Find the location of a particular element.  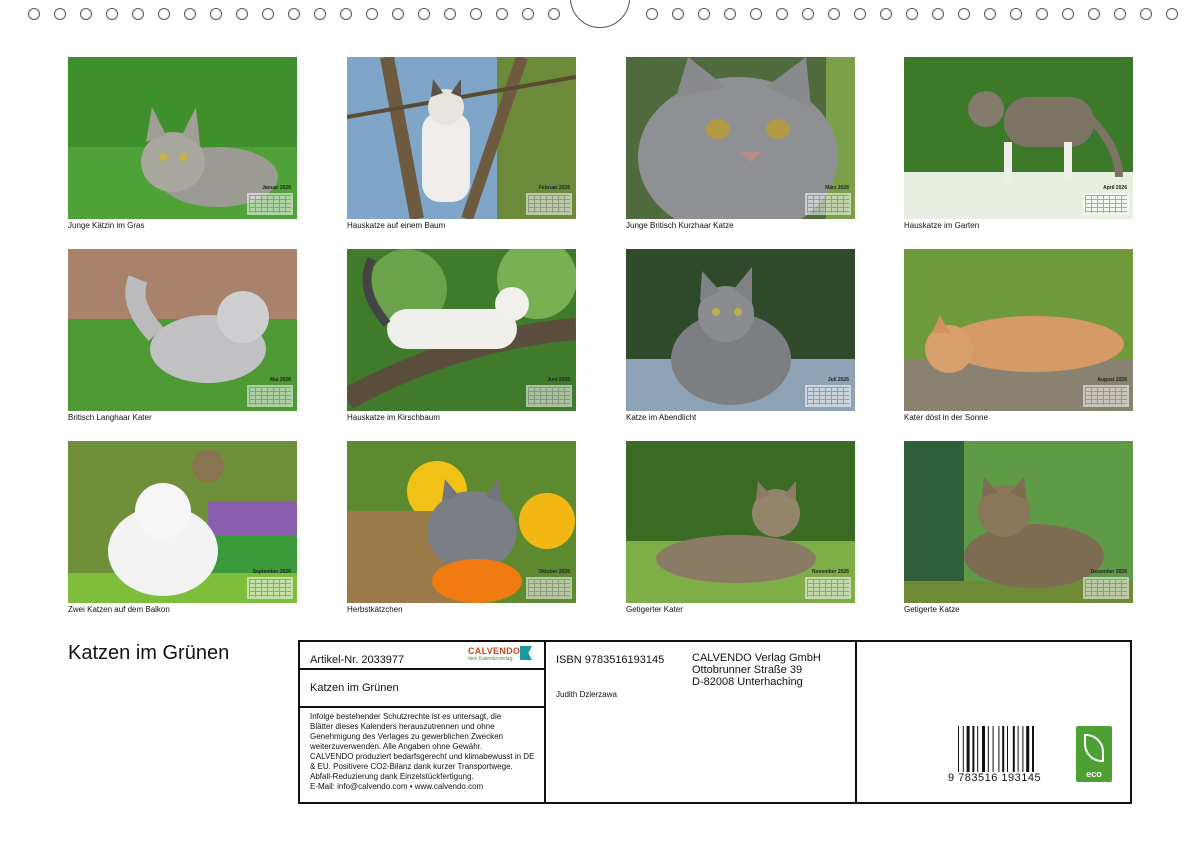

hanger-hole is located at coordinates (600, 14).